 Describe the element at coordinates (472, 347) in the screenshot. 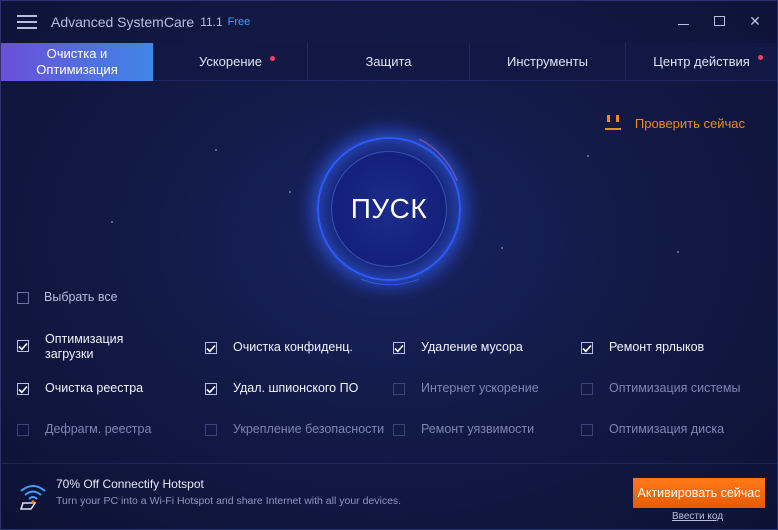

I see `checkbox-label: Удаление мусора` at that location.